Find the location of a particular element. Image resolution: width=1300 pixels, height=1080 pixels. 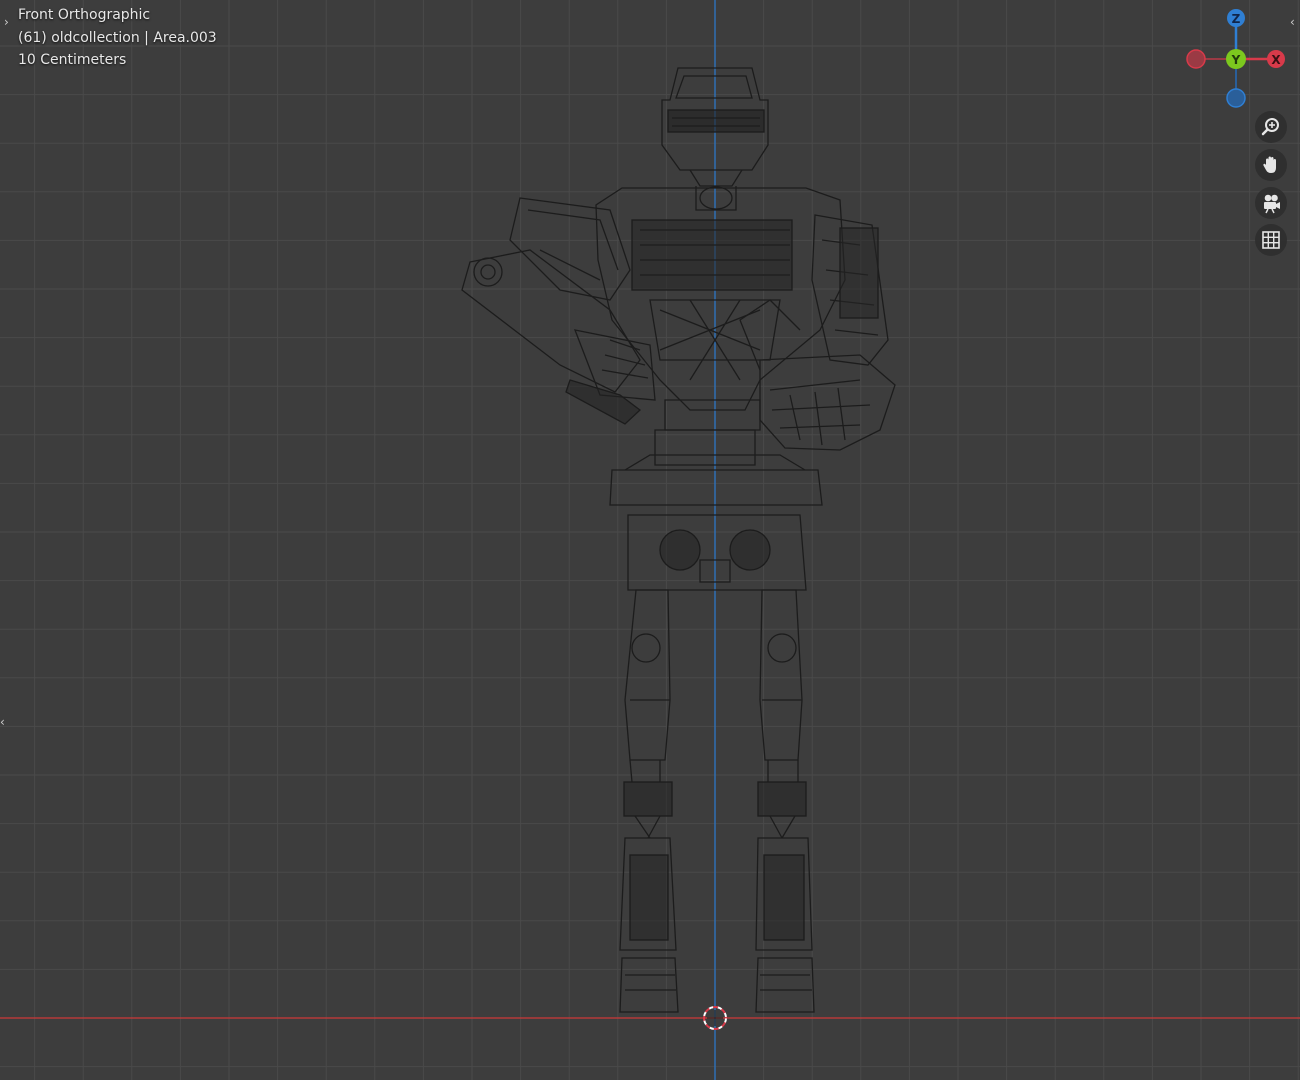

camera-view-button is located at coordinates (1271, 203).